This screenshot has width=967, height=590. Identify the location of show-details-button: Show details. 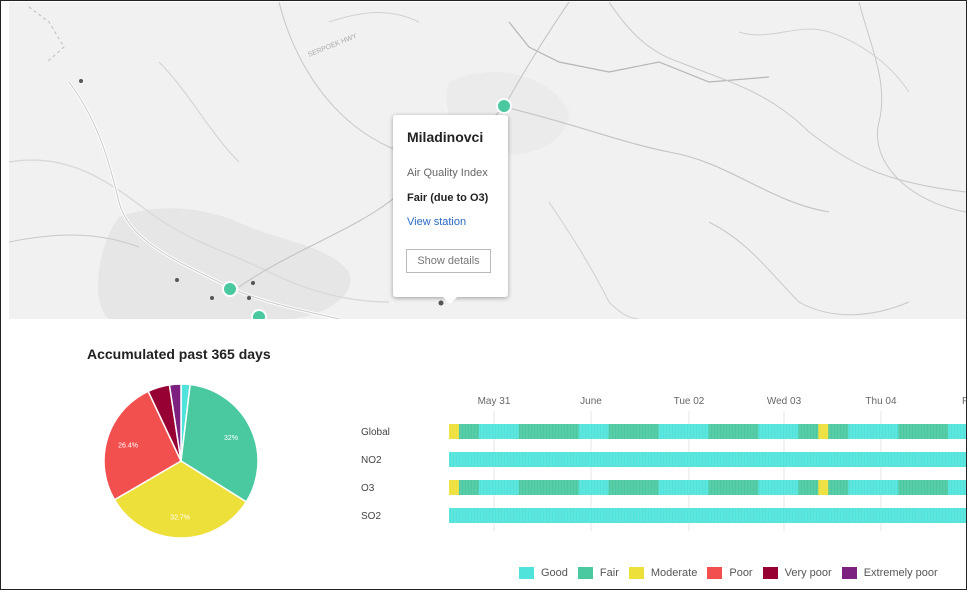
(448, 261).